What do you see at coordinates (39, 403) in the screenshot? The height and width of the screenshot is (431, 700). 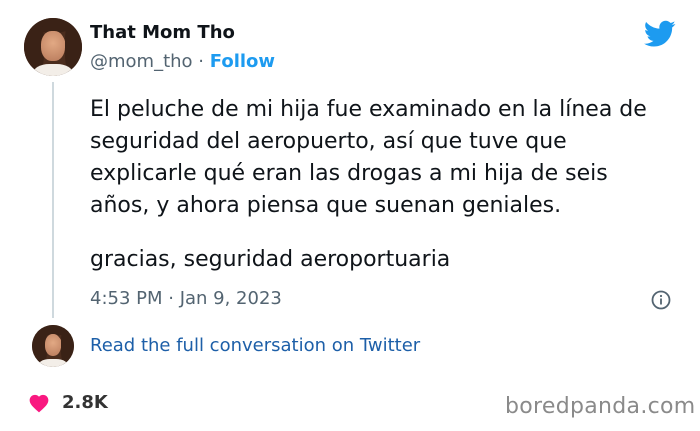 I see `heart-icon` at bounding box center [39, 403].